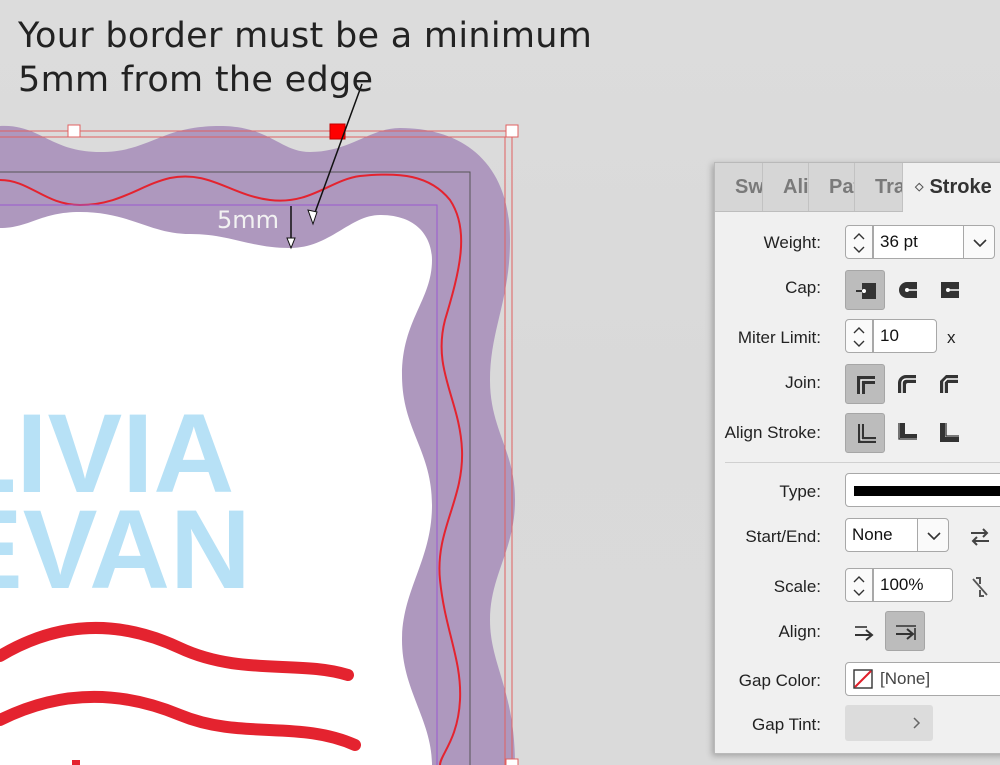 The height and width of the screenshot is (765, 1000). Describe the element at coordinates (803, 382) in the screenshot. I see `join-label: Join:` at that location.